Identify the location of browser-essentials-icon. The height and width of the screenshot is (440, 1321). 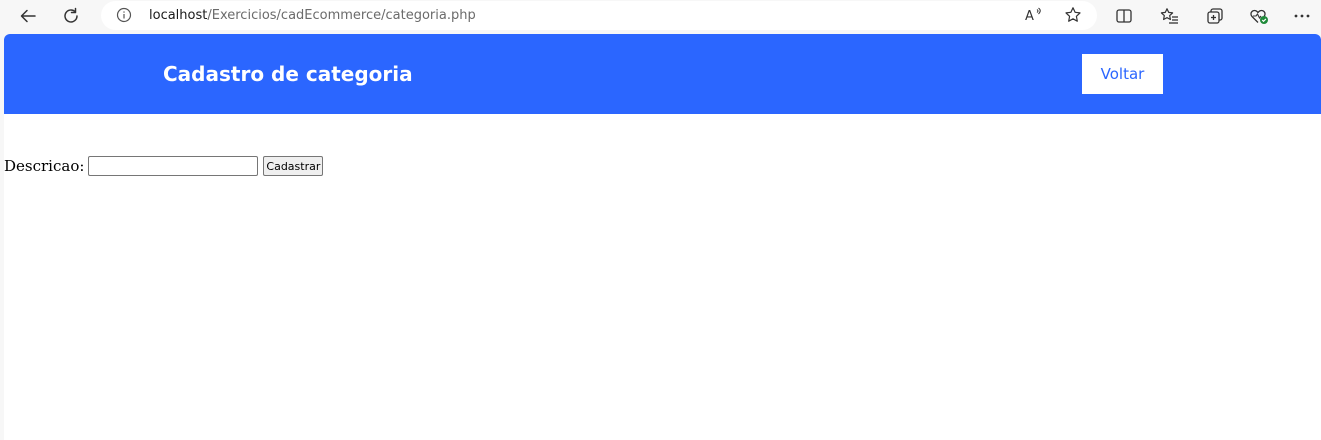
(1259, 16).